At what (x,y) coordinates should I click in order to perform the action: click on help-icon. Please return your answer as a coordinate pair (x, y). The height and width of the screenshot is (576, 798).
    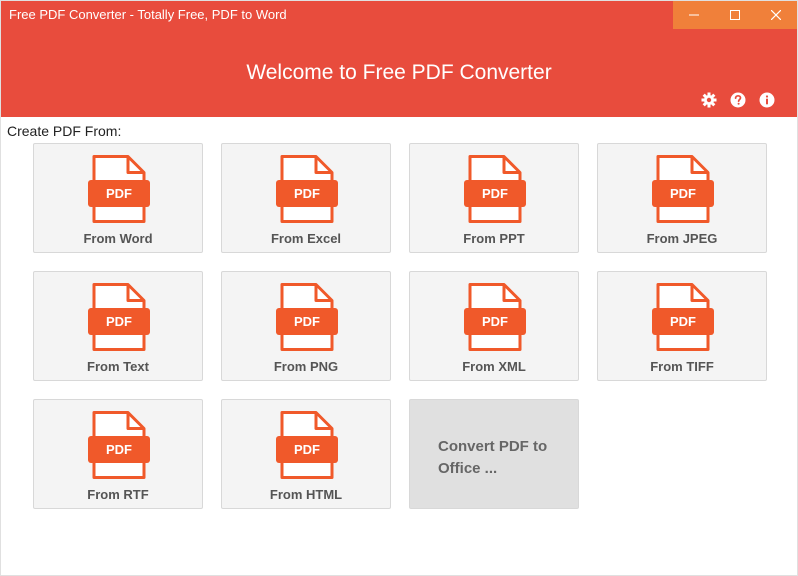
    Looking at the image, I should click on (737, 99).